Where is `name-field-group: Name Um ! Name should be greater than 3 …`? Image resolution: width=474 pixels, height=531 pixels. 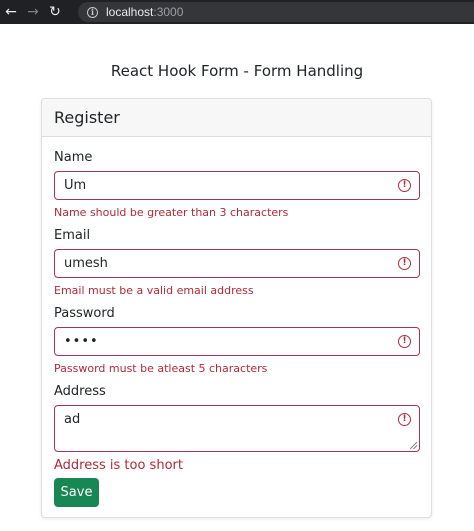
name-field-group: Name Um ! Name should be greater than 3 … is located at coordinates (237, 184).